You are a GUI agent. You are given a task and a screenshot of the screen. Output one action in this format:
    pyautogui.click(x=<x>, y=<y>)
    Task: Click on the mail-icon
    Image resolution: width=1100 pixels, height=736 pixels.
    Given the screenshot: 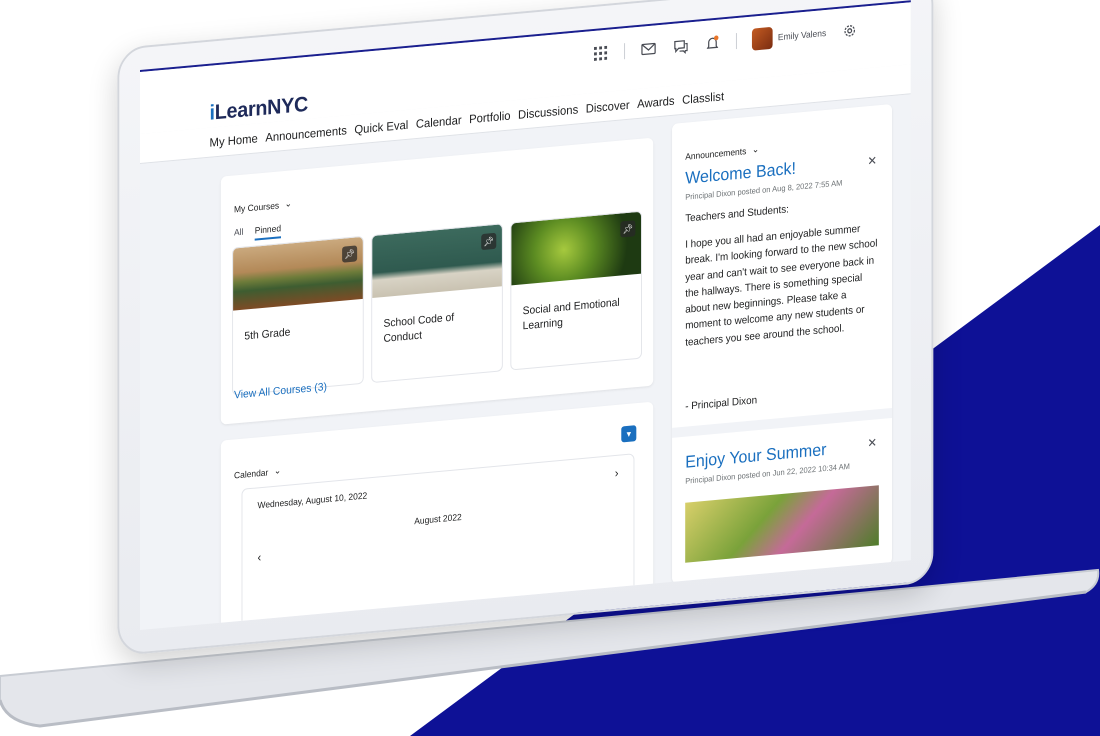 What is the action you would take?
    pyautogui.click(x=648, y=49)
    